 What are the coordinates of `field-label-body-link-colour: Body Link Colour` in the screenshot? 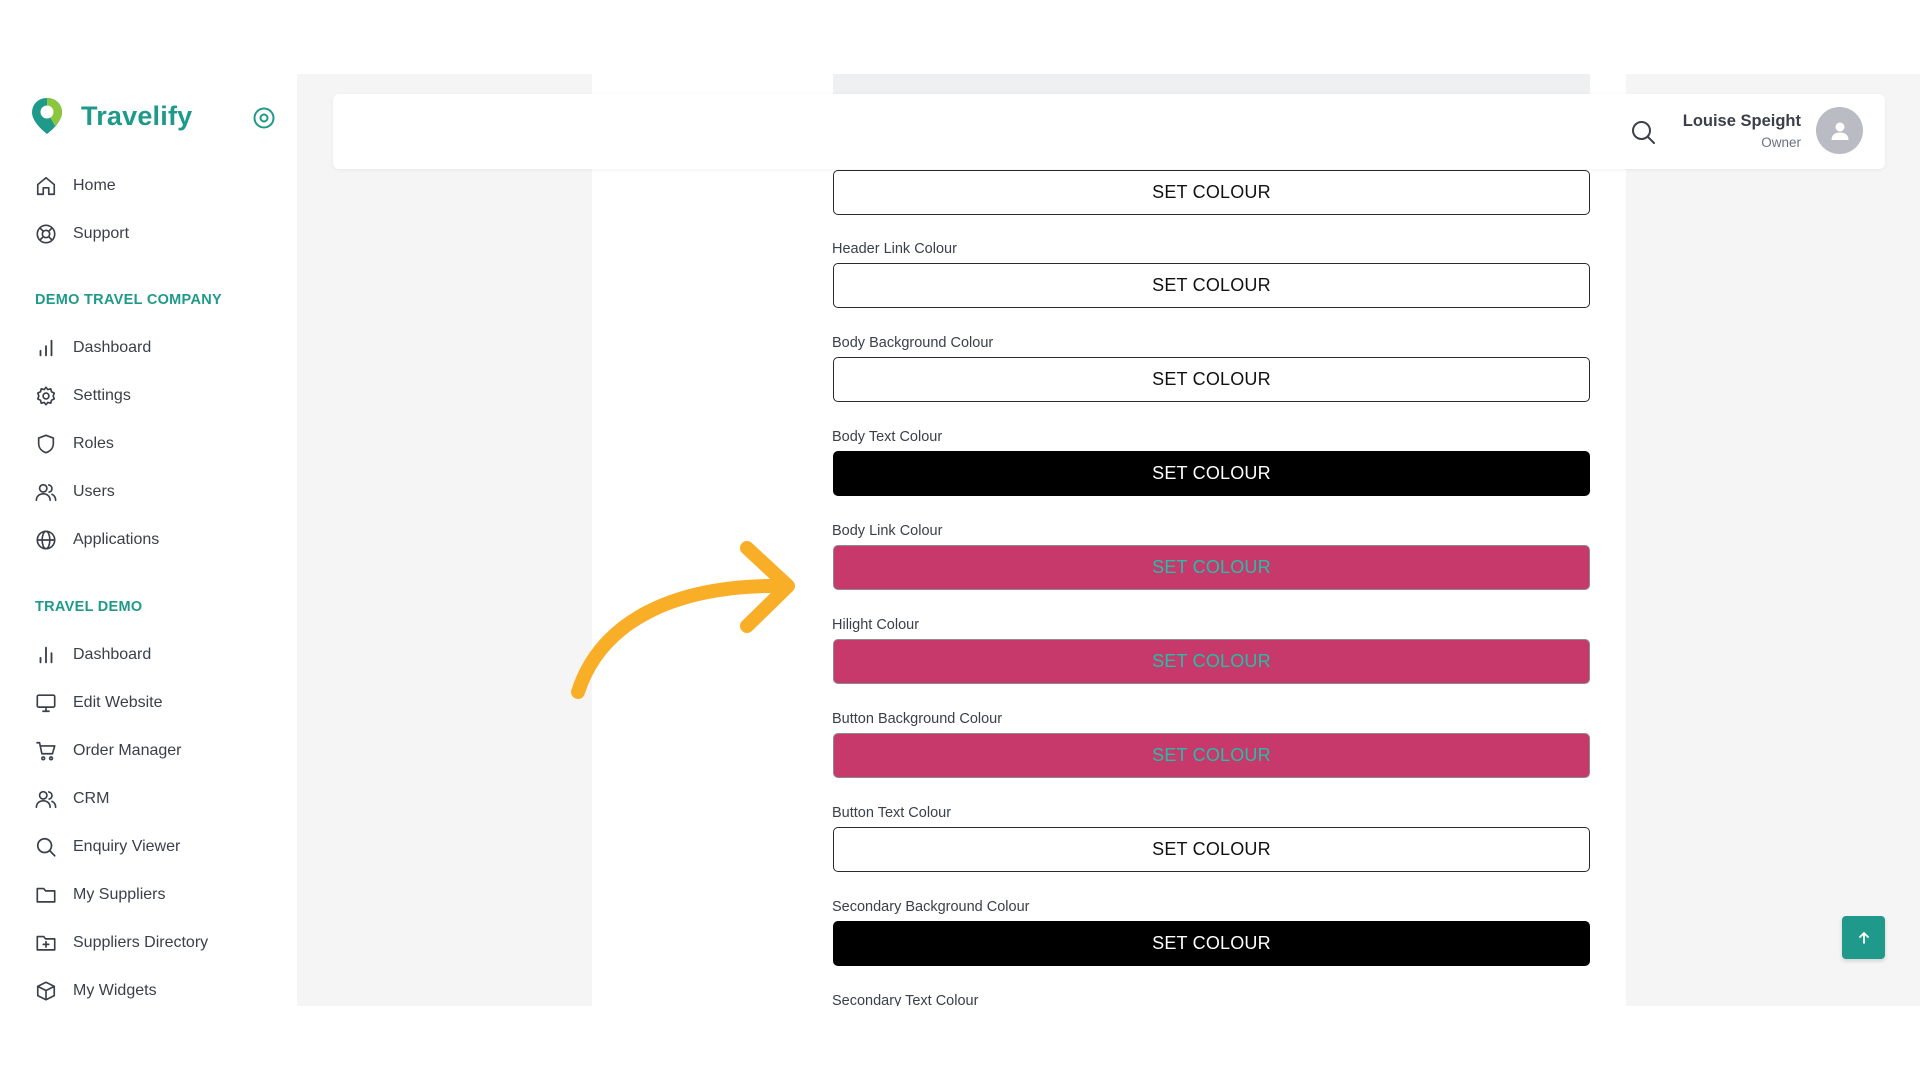 It's located at (887, 531).